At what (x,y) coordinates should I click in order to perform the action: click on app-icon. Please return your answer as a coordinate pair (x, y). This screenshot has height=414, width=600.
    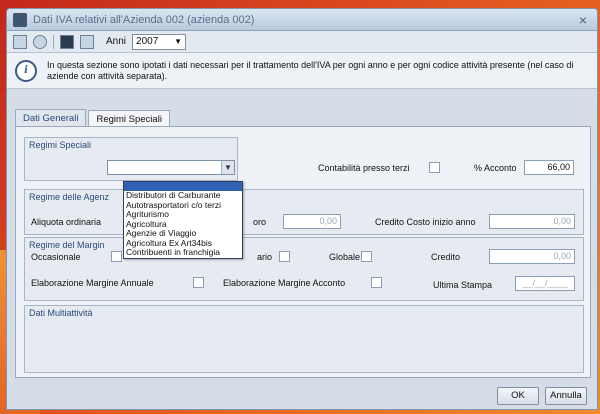
    Looking at the image, I should click on (20, 19).